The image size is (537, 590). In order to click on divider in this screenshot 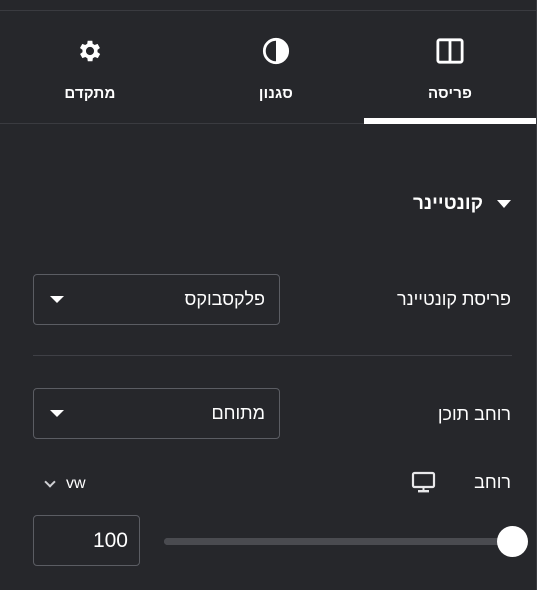, I will do `click(272, 355)`.